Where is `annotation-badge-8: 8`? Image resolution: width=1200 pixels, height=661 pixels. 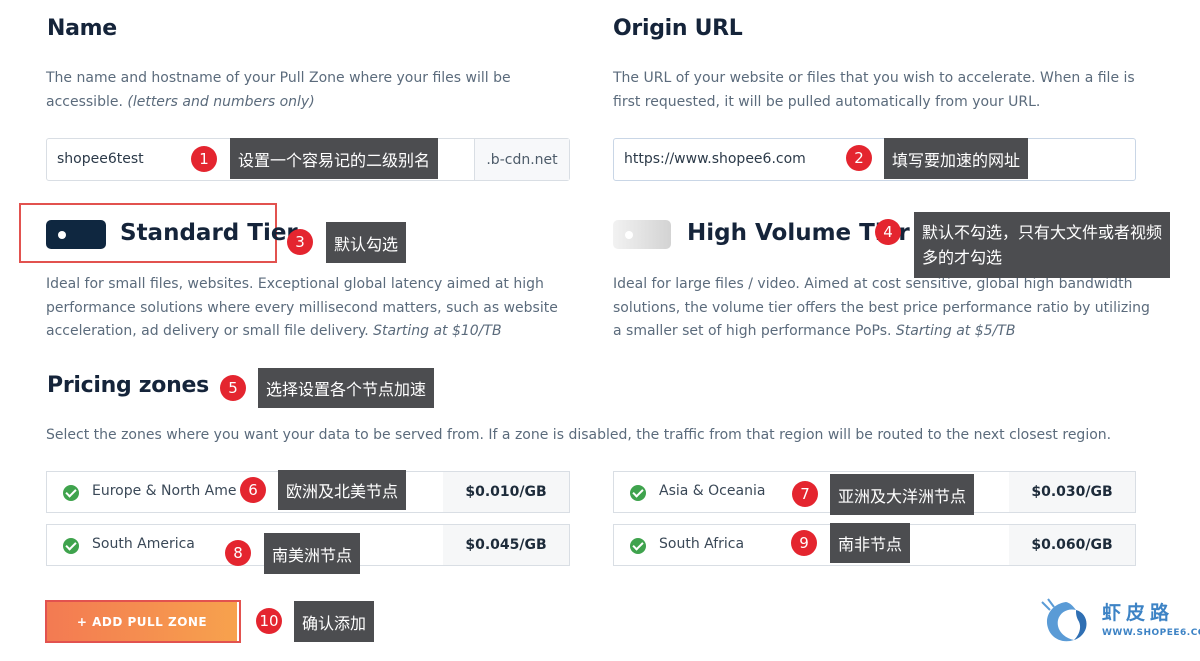 annotation-badge-8: 8 is located at coordinates (238, 553).